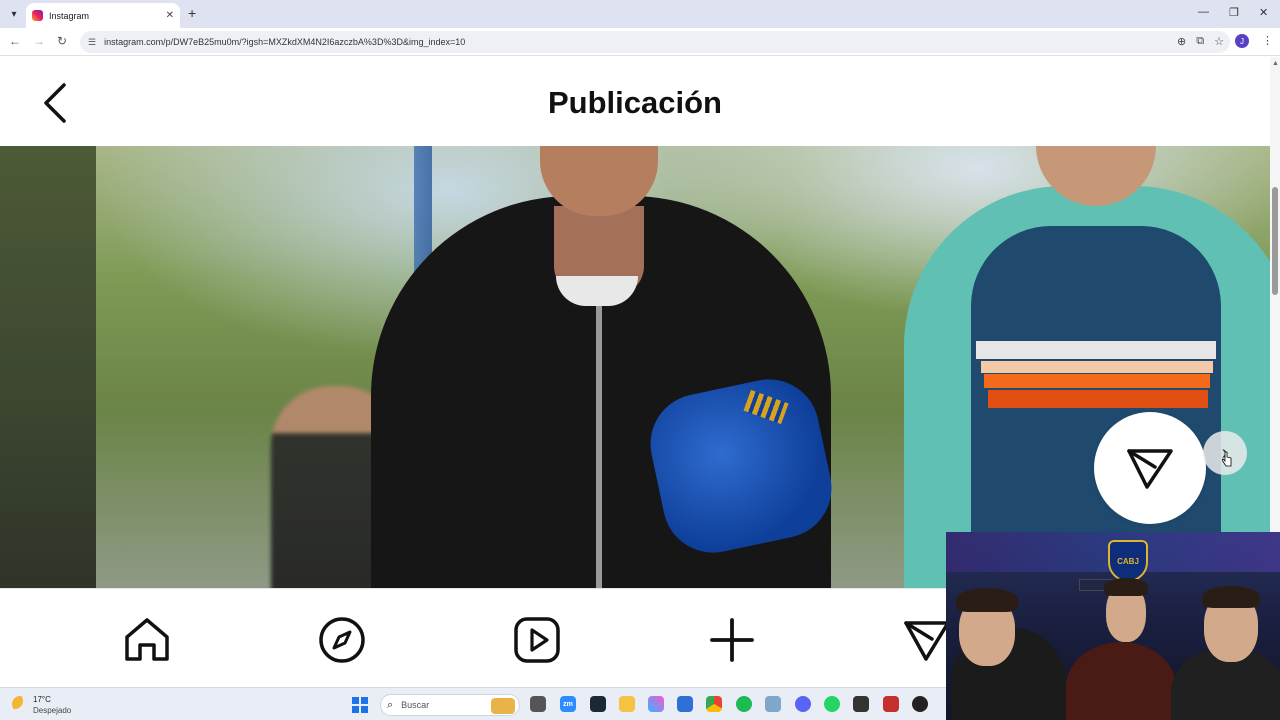 The width and height of the screenshot is (1280, 720). What do you see at coordinates (14, 14) in the screenshot?
I see `tab-search-icon: ▾` at bounding box center [14, 14].